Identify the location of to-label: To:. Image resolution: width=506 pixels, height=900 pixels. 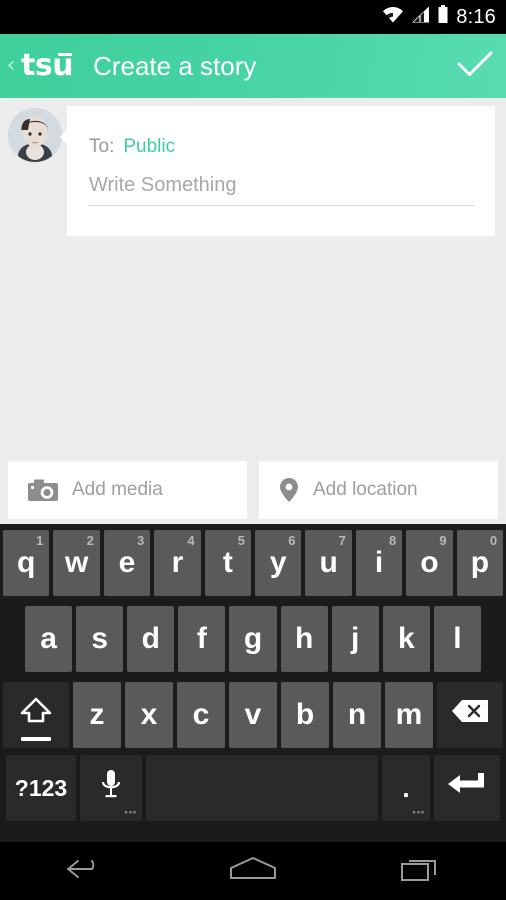
(102, 146).